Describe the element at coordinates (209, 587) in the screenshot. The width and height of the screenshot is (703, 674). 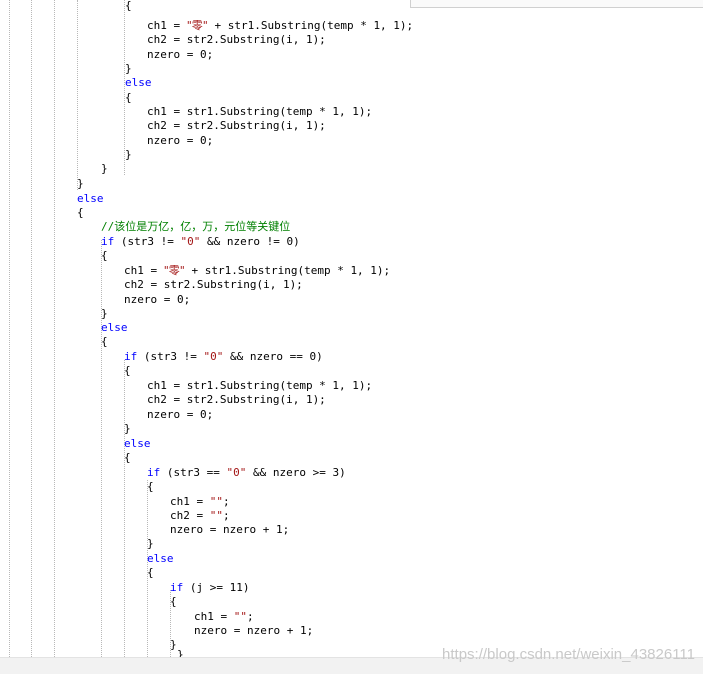
I see `code-line: if (j >= 11)` at that location.